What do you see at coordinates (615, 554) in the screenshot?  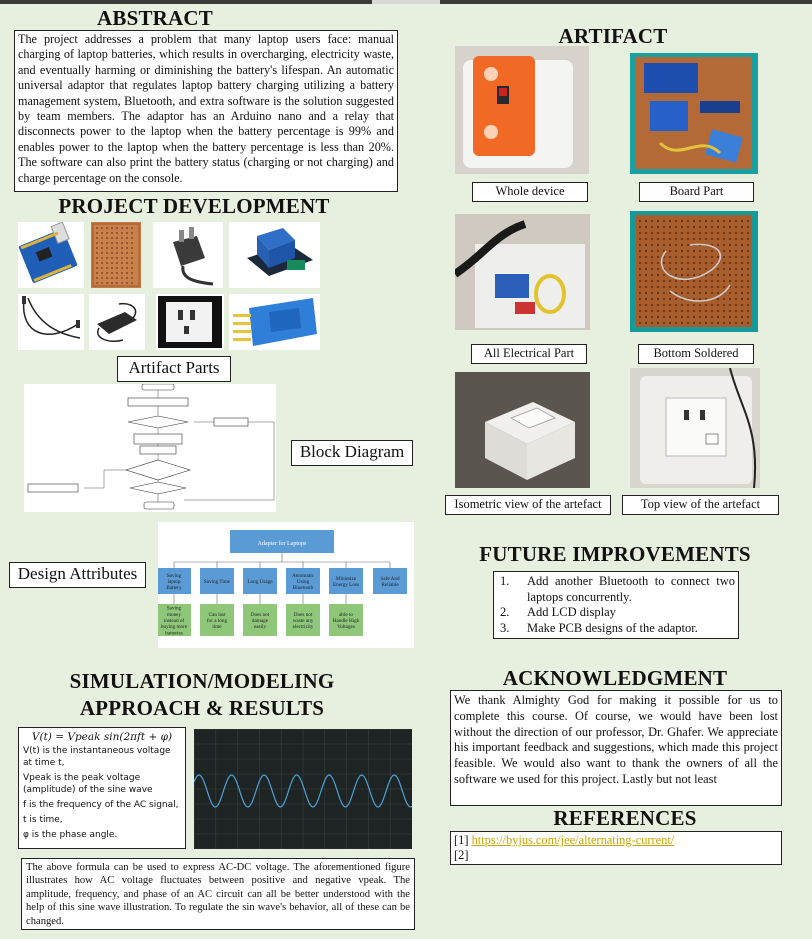 I see `future-improvements-heading: FUTURE IMPROVEMENTS` at bounding box center [615, 554].